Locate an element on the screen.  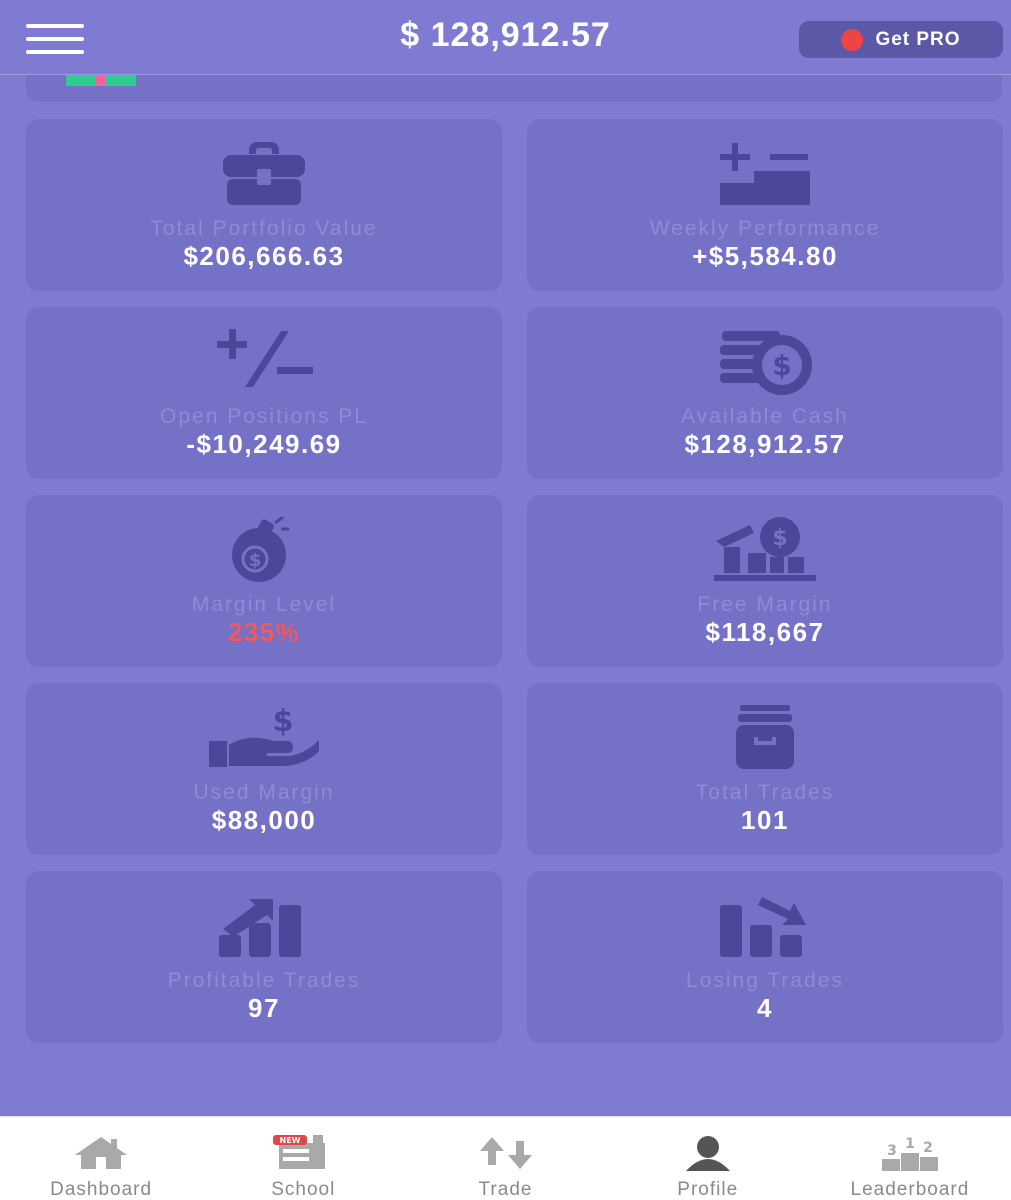
new-badge: NEW is located at coordinates (290, 1140).